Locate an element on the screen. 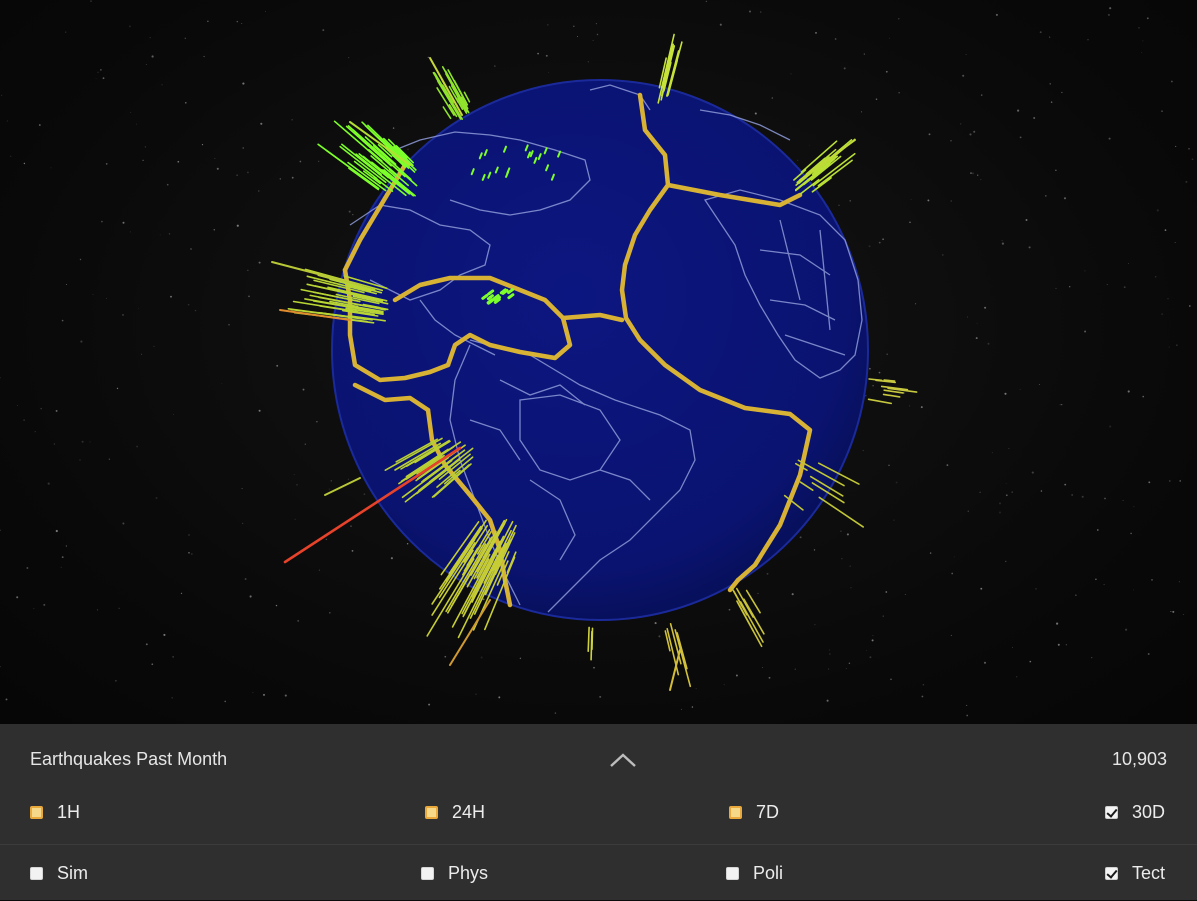 The width and height of the screenshot is (1197, 901). checkbox-30d is located at coordinates (1111, 812).